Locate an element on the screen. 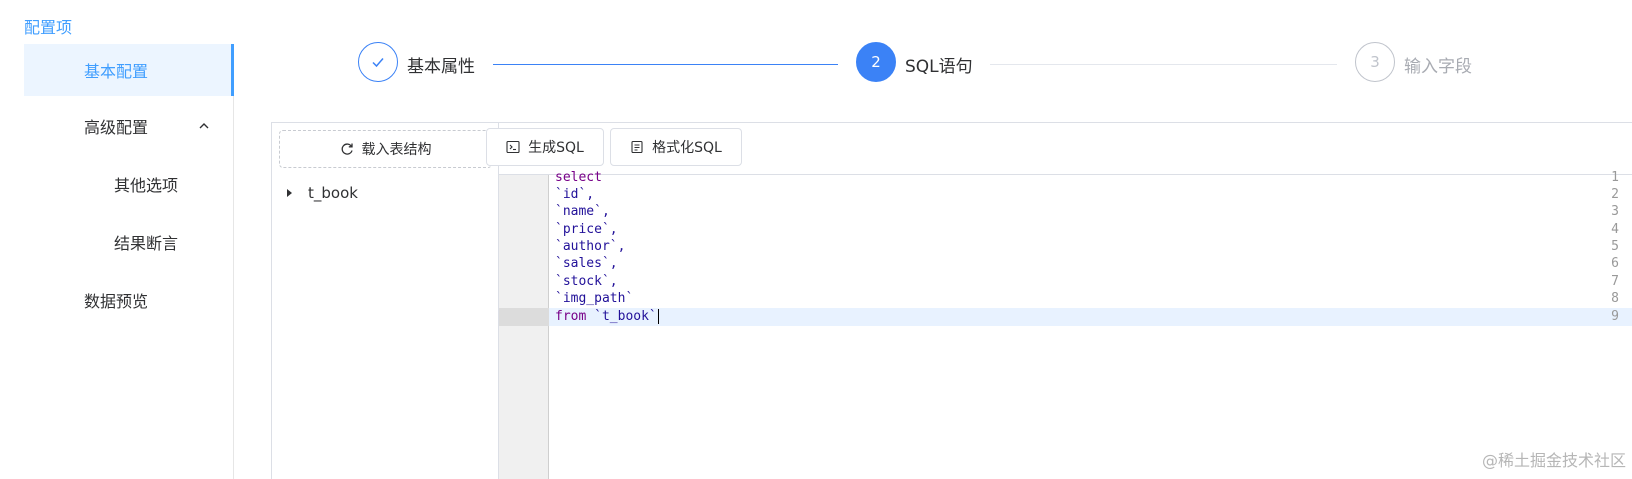  table-tree-pane: 载入表结构 t_book is located at coordinates (385, 301).